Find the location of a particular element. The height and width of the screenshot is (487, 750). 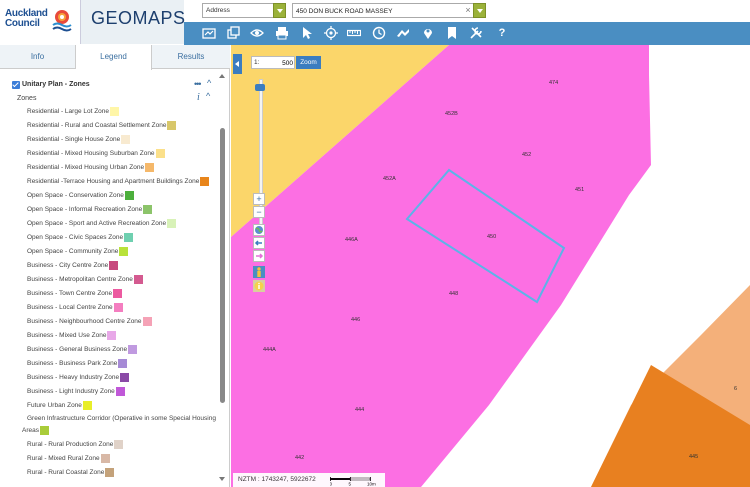

zoom-in-button: + is located at coordinates (259, 199).